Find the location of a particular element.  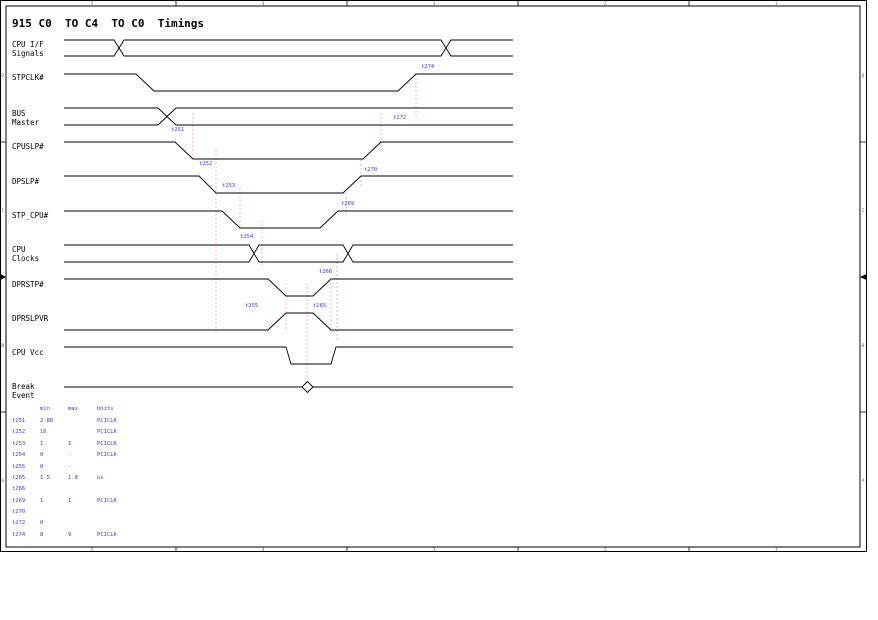

signal-label-line: CPU Vcc is located at coordinates (28, 352).